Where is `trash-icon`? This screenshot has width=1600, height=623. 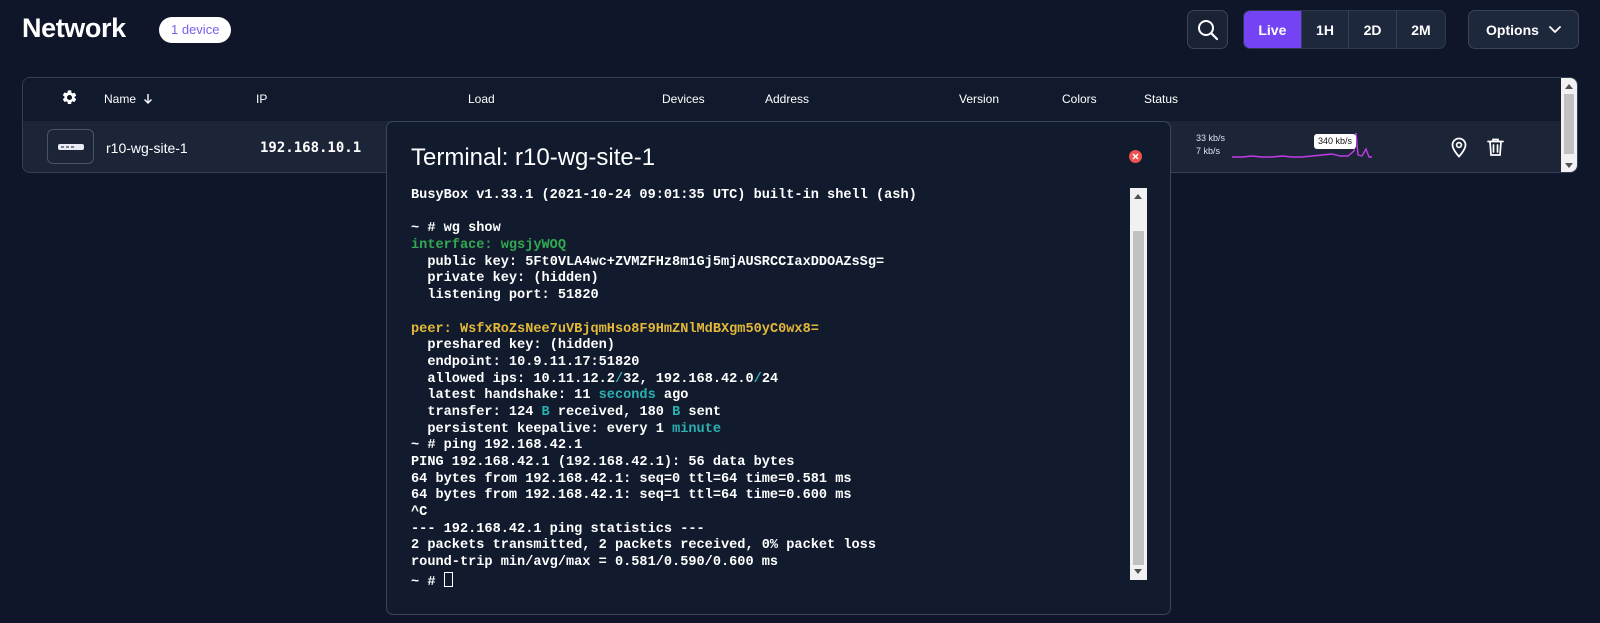
trash-icon is located at coordinates (1495, 147).